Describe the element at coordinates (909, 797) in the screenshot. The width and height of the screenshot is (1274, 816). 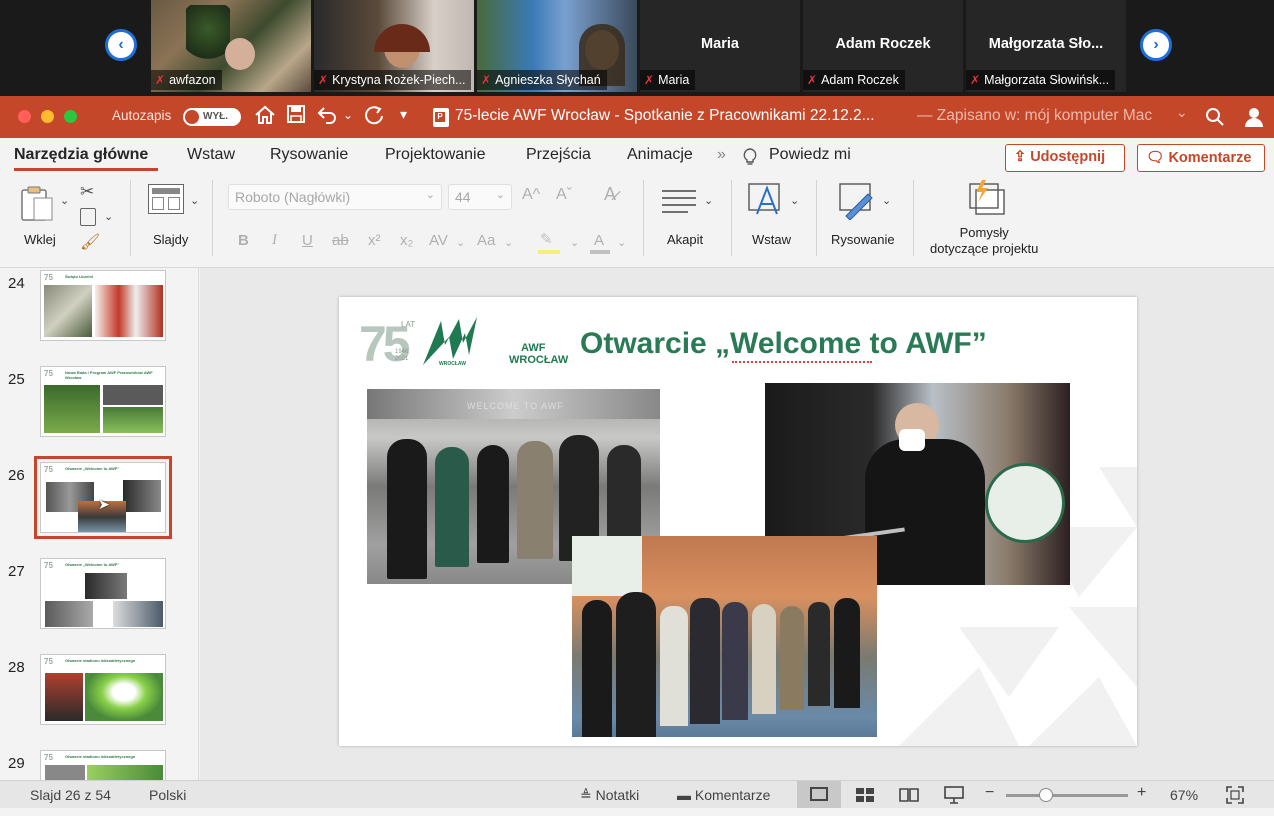
I see `reading-view-icon` at that location.